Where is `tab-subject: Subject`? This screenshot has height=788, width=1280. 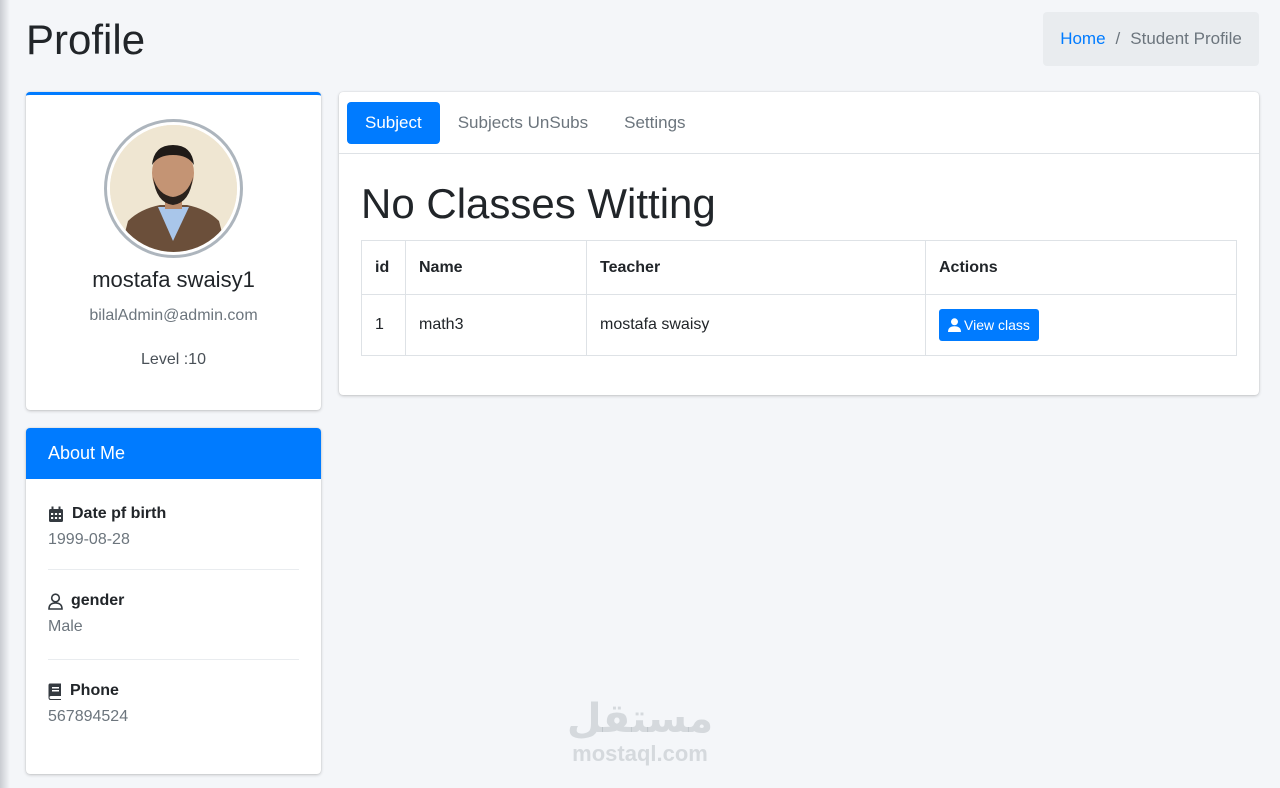
tab-subject: Subject is located at coordinates (393, 122).